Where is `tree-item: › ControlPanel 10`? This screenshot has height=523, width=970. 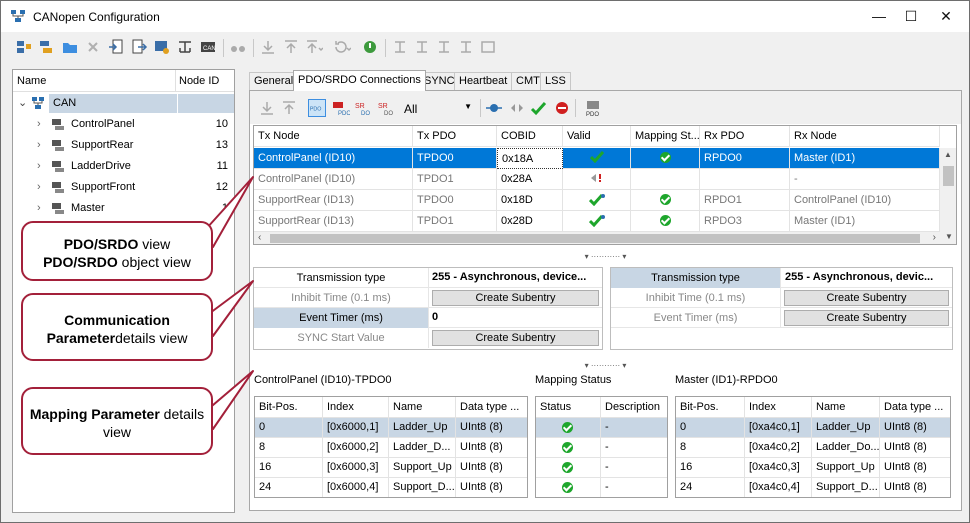 tree-item: › ControlPanel 10 is located at coordinates (123, 124).